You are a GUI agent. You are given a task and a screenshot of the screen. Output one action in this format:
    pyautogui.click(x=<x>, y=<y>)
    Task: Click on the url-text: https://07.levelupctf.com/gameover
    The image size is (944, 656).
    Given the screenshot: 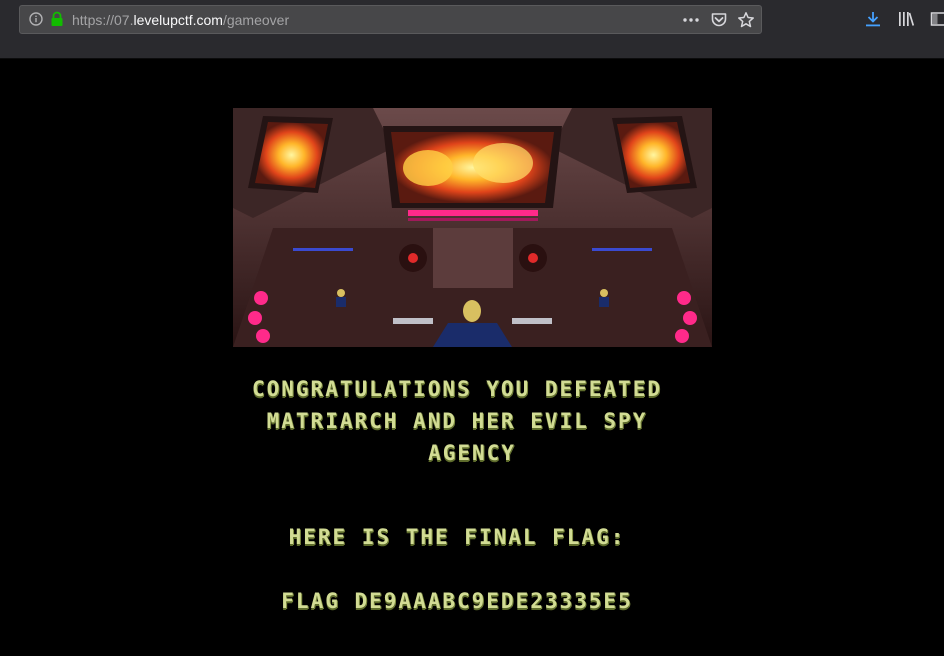 What is the action you would take?
    pyautogui.click(x=180, y=20)
    